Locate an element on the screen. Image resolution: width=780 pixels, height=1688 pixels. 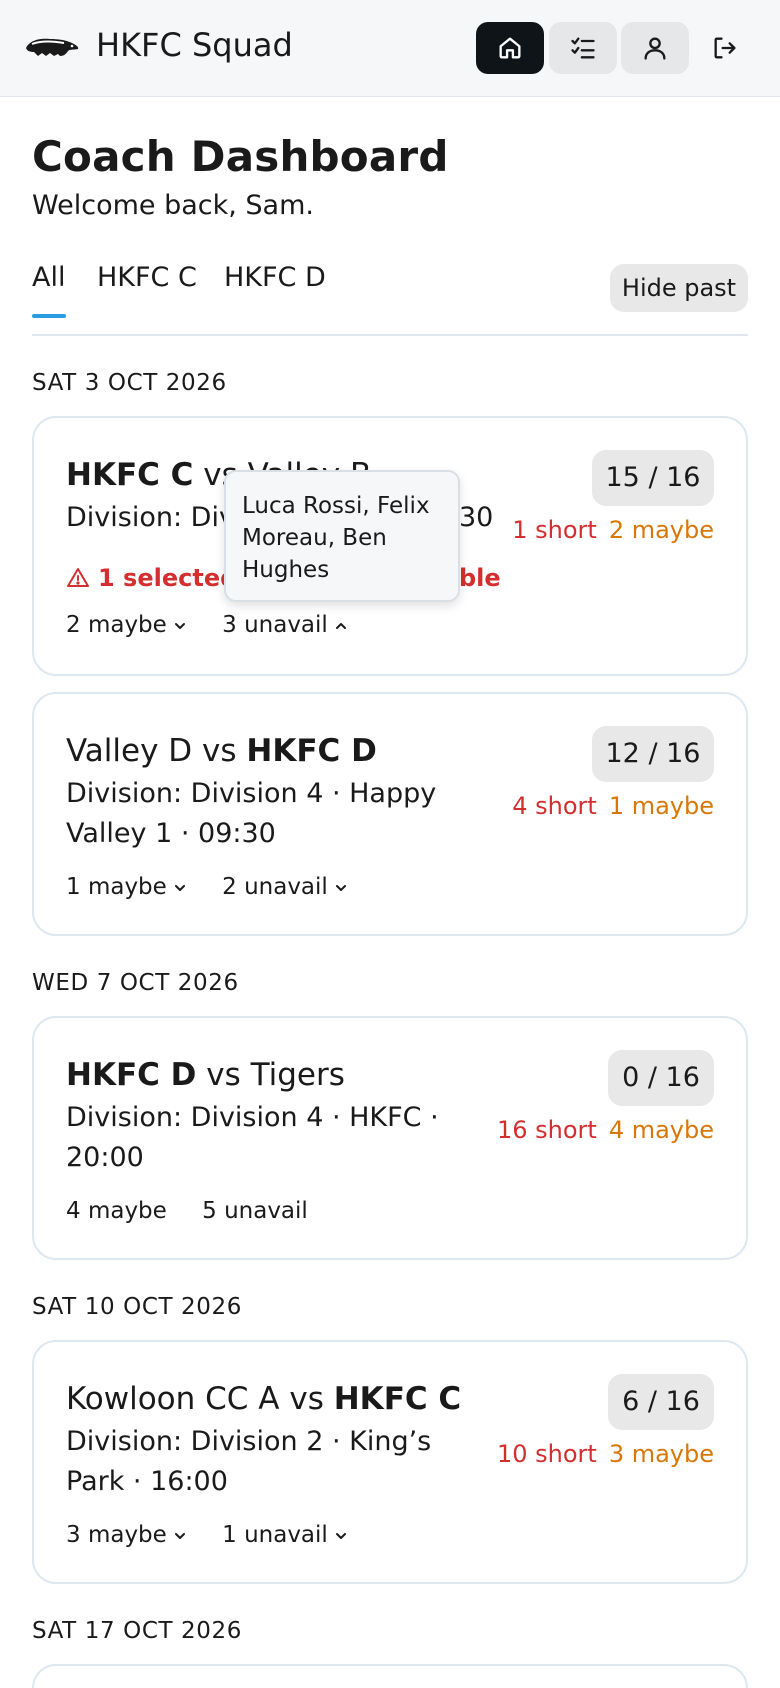
away-team: HKFC C is located at coordinates (397, 1399).